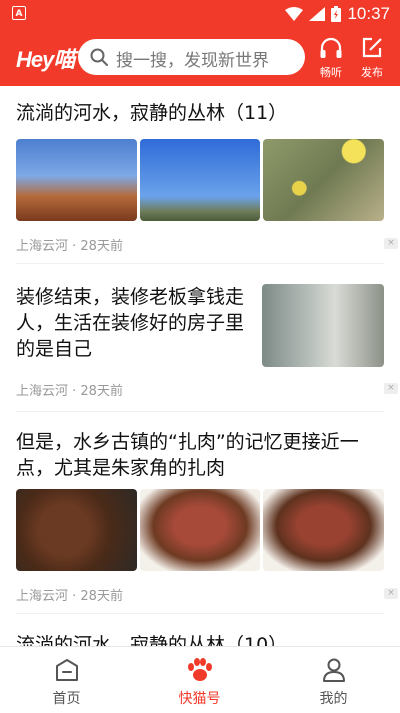 Image resolution: width=400 pixels, height=713 pixels. I want to click on bottom-tab-bar: 首页 快猫号 我的, so click(200, 679).